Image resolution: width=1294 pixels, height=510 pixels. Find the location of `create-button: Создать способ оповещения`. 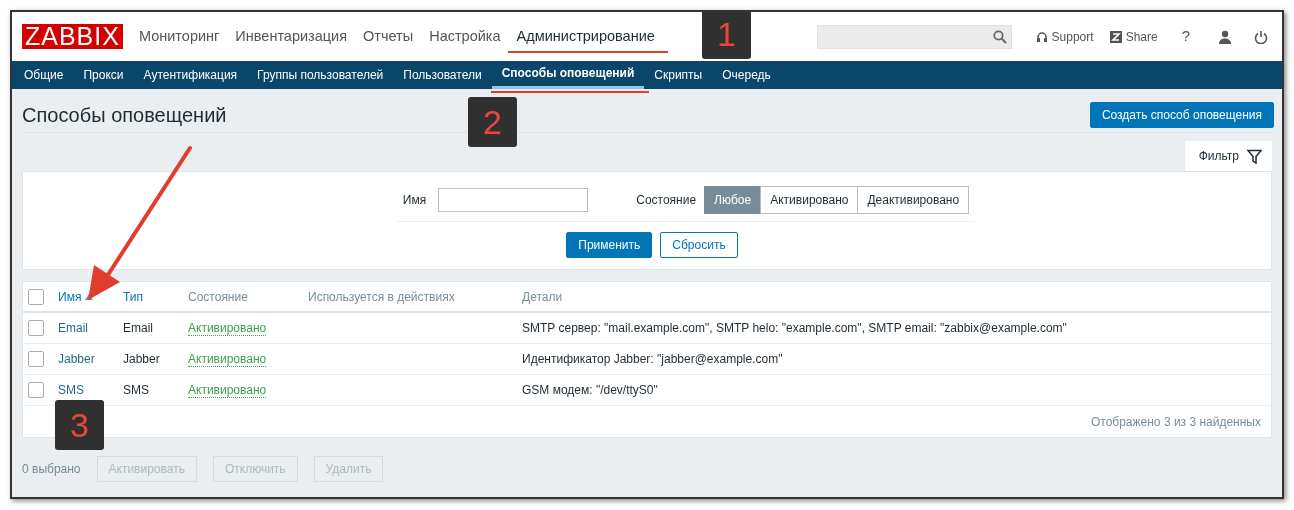

create-button: Создать способ оповещения is located at coordinates (1181, 115).